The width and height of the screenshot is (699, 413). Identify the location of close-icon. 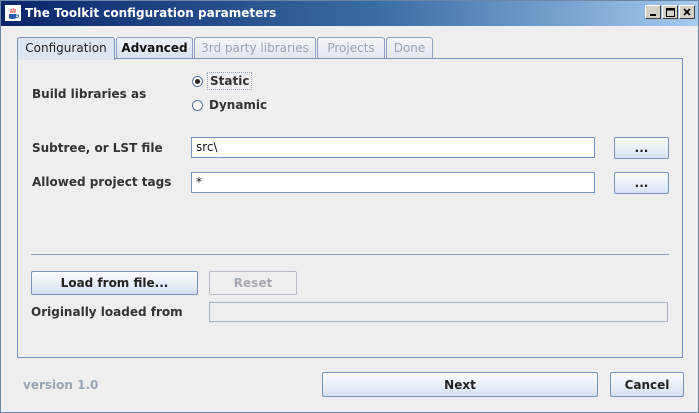
(687, 12).